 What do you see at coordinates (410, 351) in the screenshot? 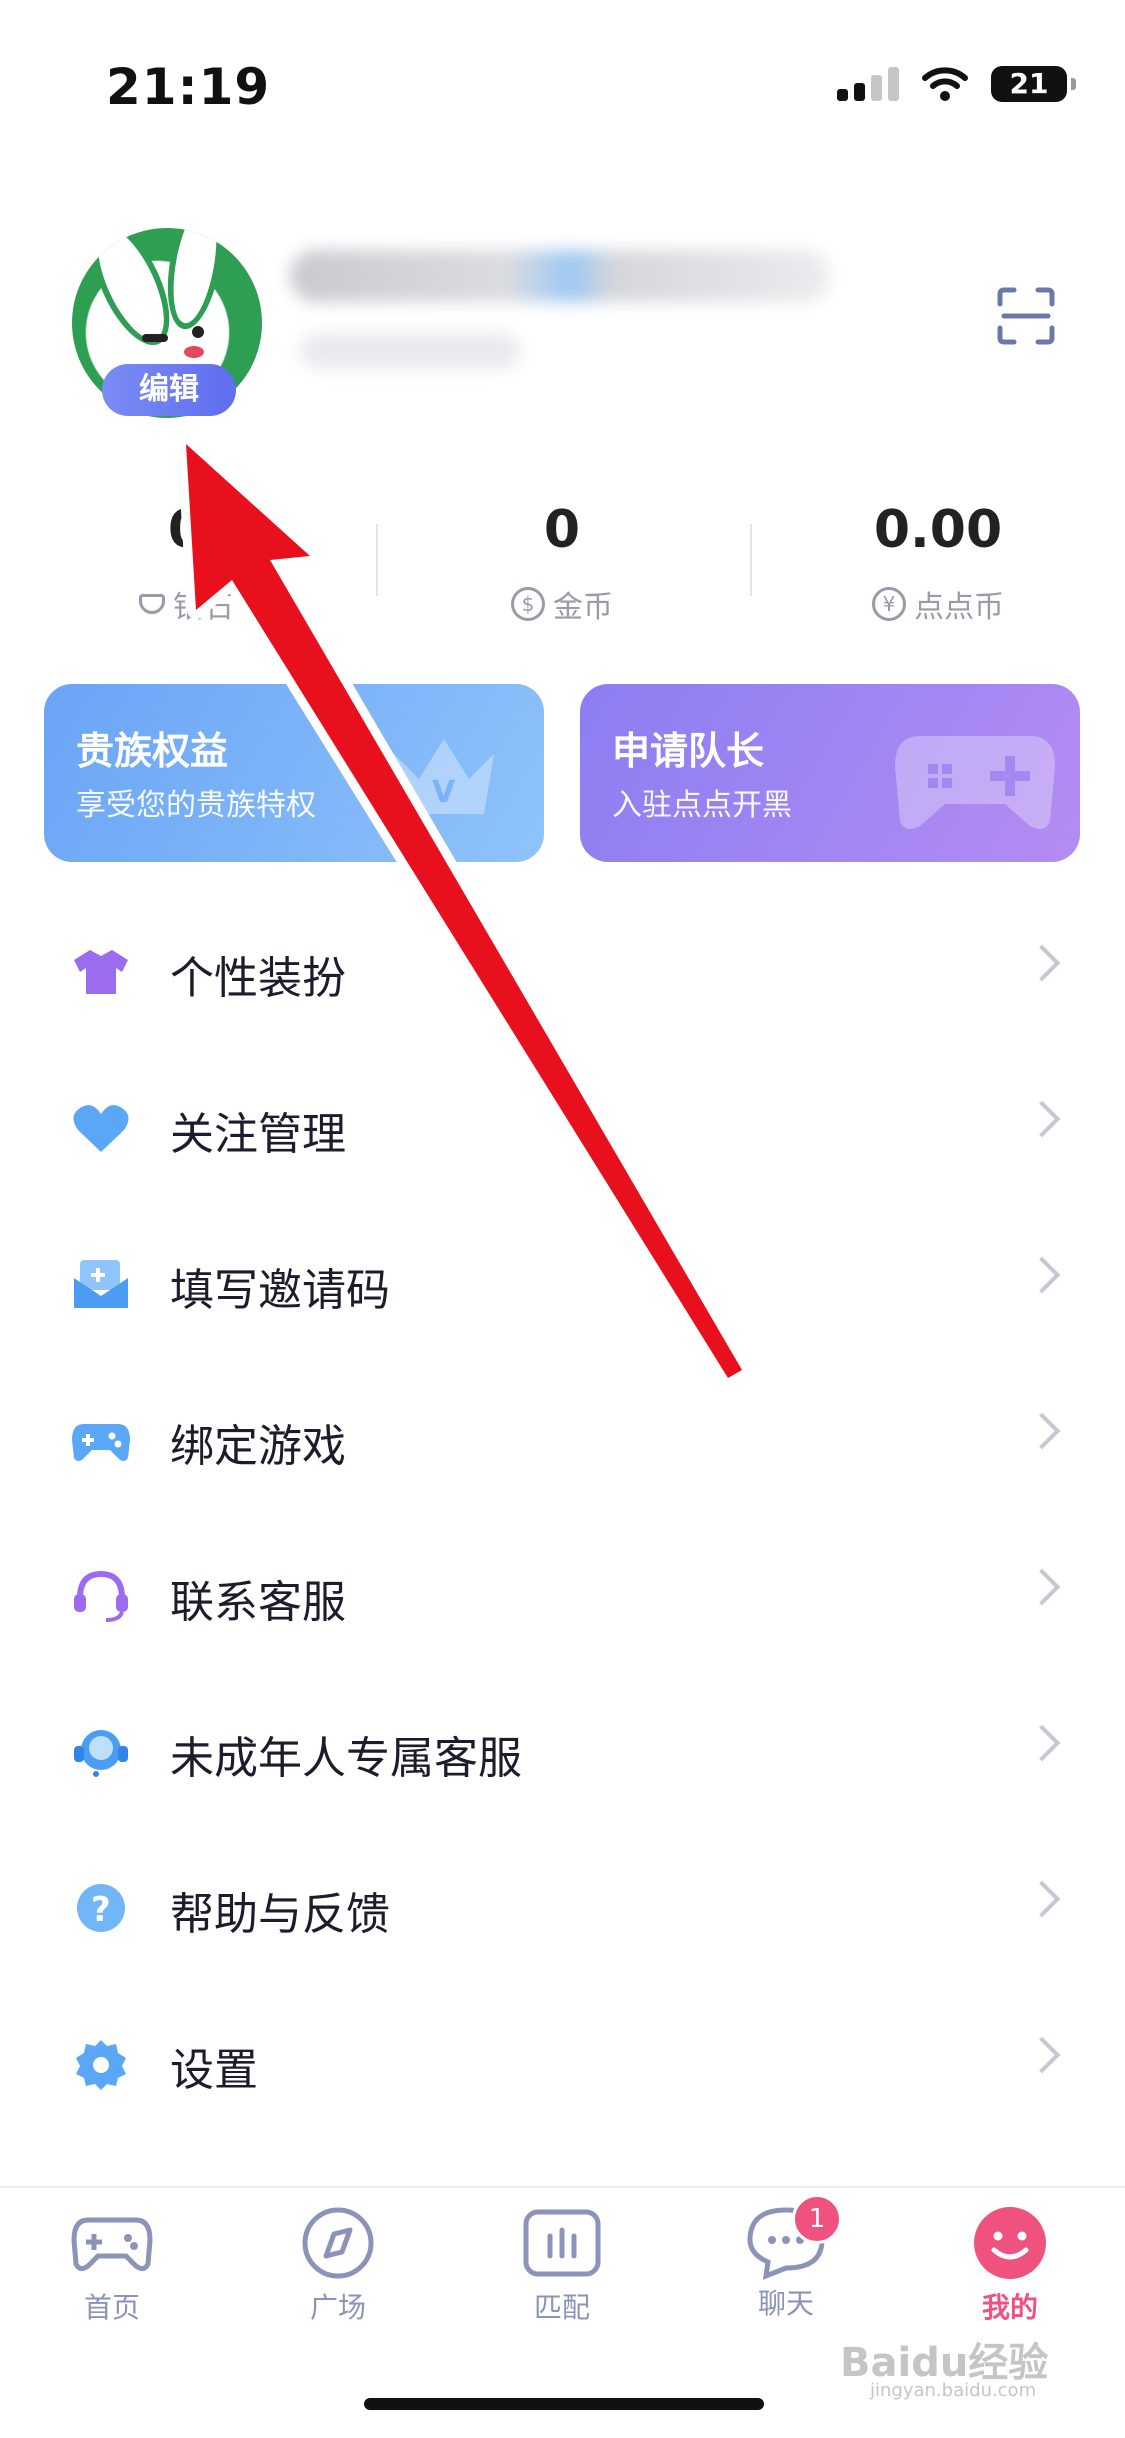
I see `user-id-blurred` at bounding box center [410, 351].